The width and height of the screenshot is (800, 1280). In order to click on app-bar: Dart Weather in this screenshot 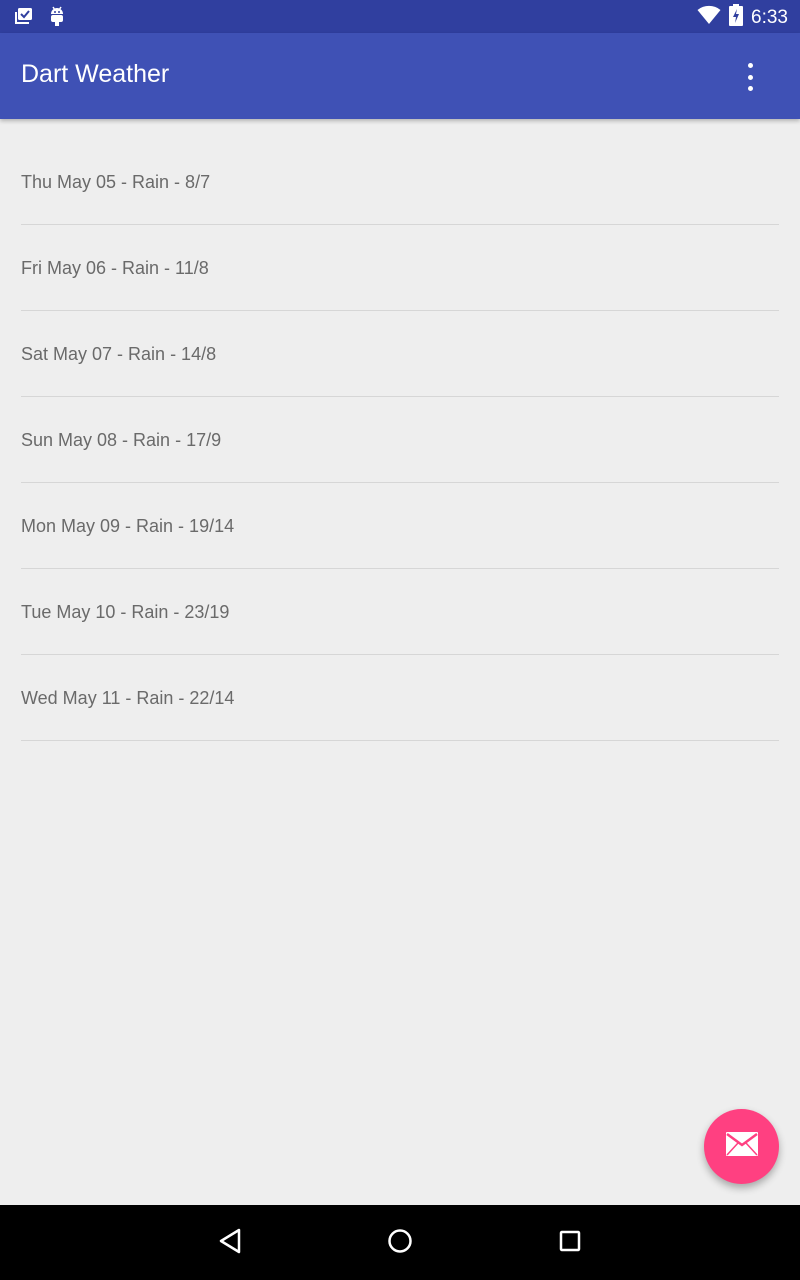, I will do `click(400, 76)`.